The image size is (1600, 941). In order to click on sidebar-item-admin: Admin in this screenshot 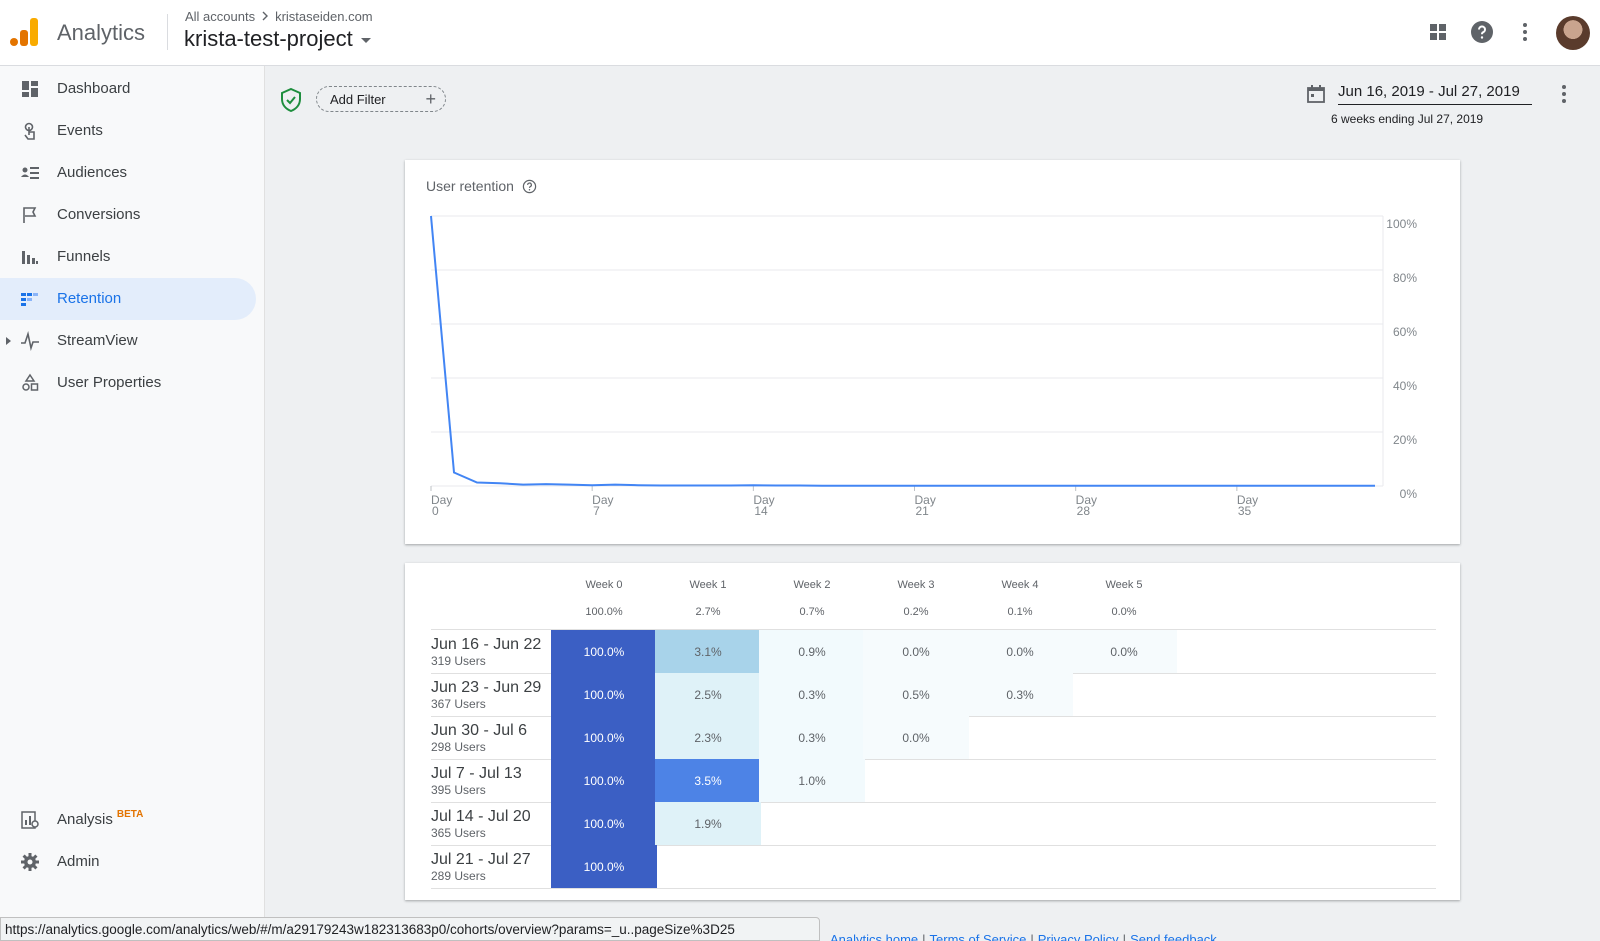, I will do `click(128, 862)`.